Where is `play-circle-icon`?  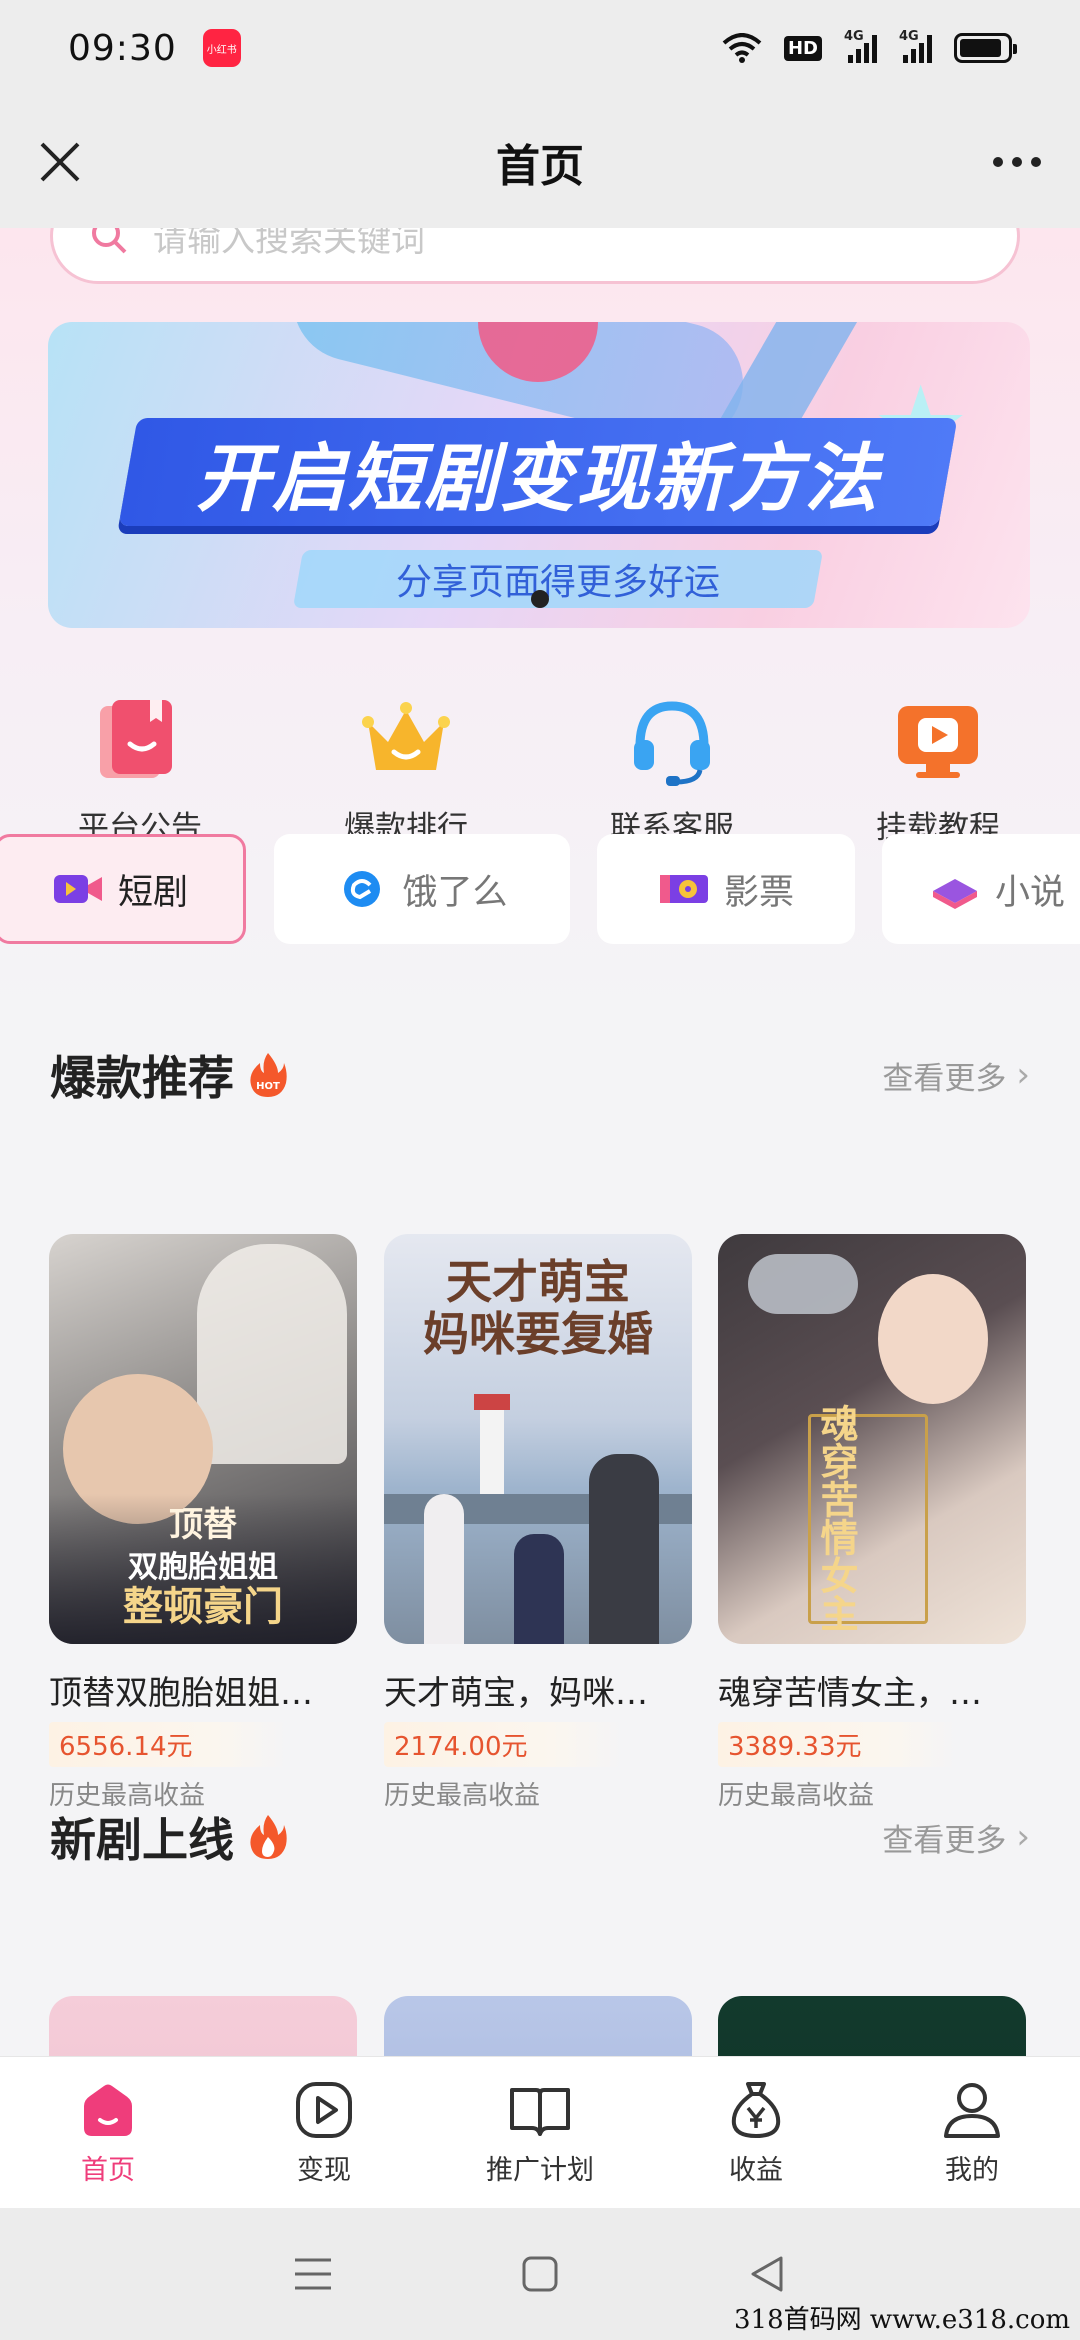 play-circle-icon is located at coordinates (324, 2110).